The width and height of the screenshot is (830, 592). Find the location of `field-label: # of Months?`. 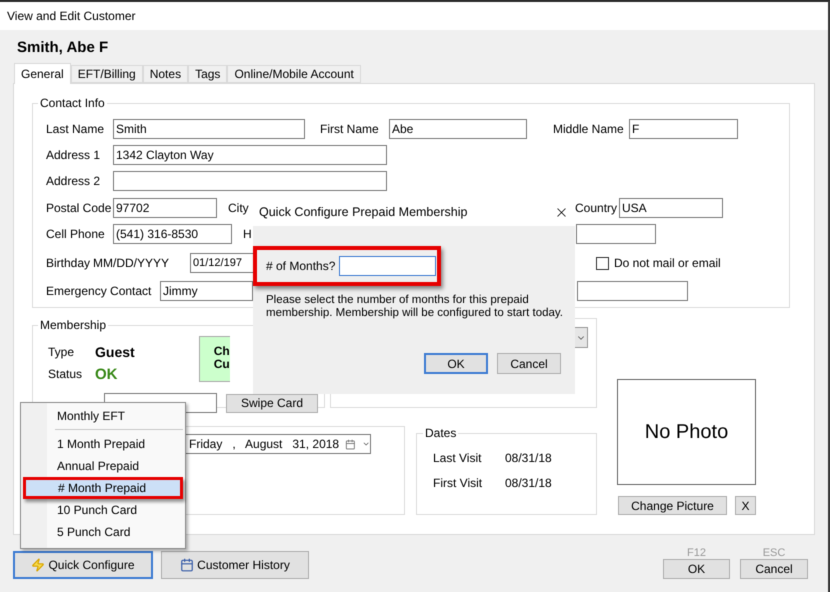

field-label: # of Months? is located at coordinates (301, 266).